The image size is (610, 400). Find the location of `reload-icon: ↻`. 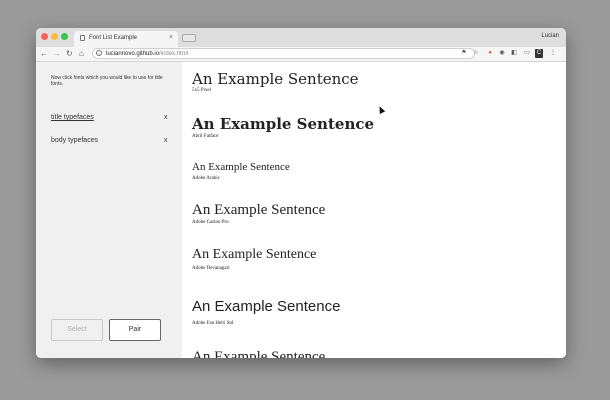

reload-icon: ↻ is located at coordinates (69, 54).